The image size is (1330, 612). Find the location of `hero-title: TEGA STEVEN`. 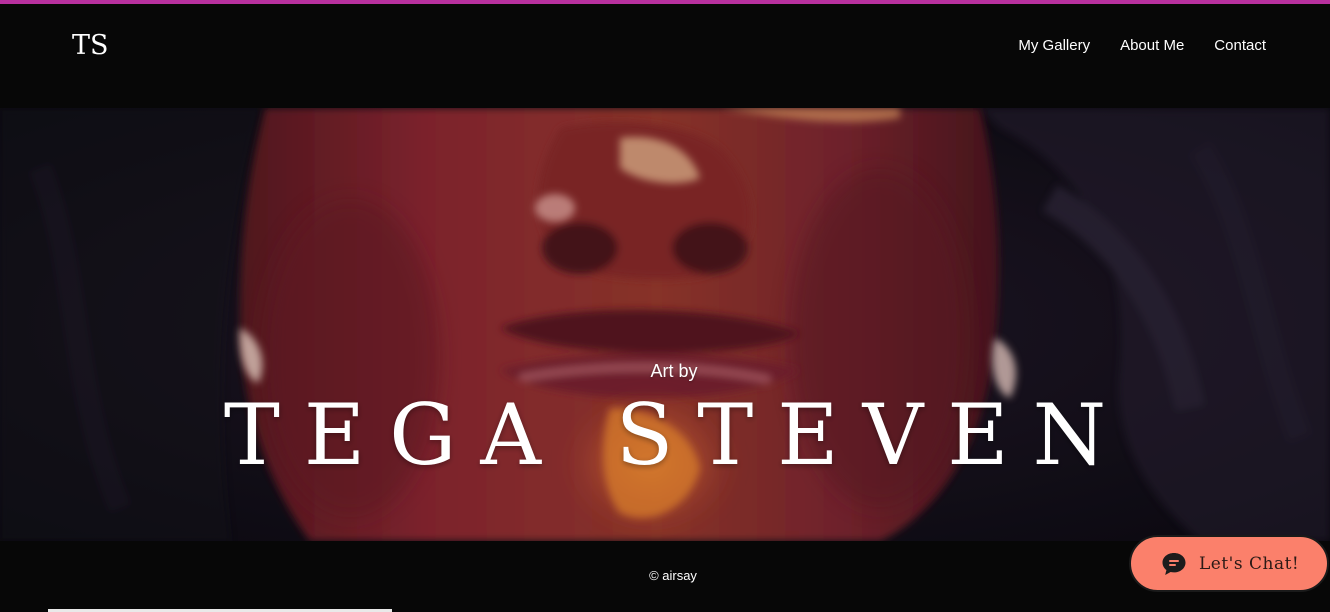

hero-title: TEGA STEVEN is located at coordinates (677, 435).